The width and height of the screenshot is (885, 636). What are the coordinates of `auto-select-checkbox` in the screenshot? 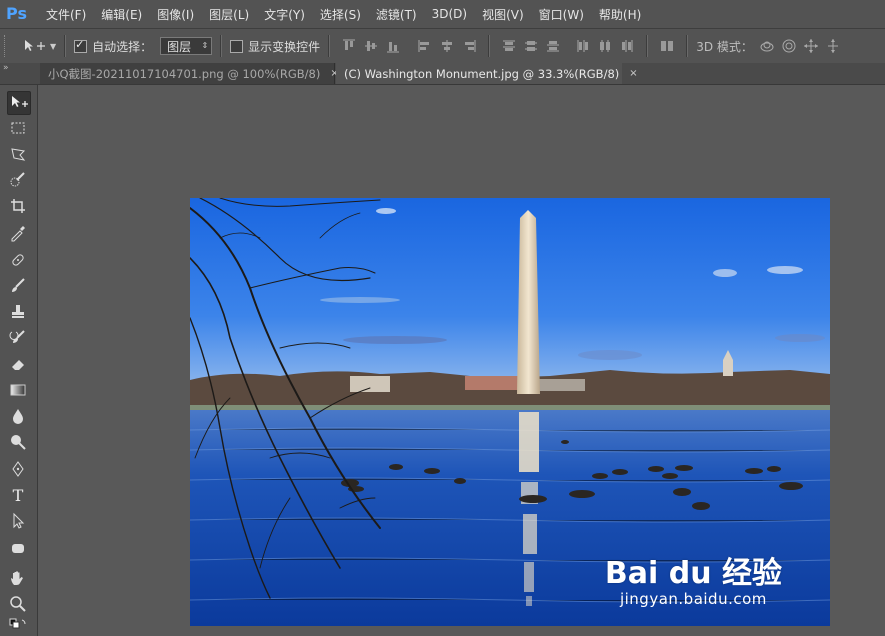 It's located at (81, 45).